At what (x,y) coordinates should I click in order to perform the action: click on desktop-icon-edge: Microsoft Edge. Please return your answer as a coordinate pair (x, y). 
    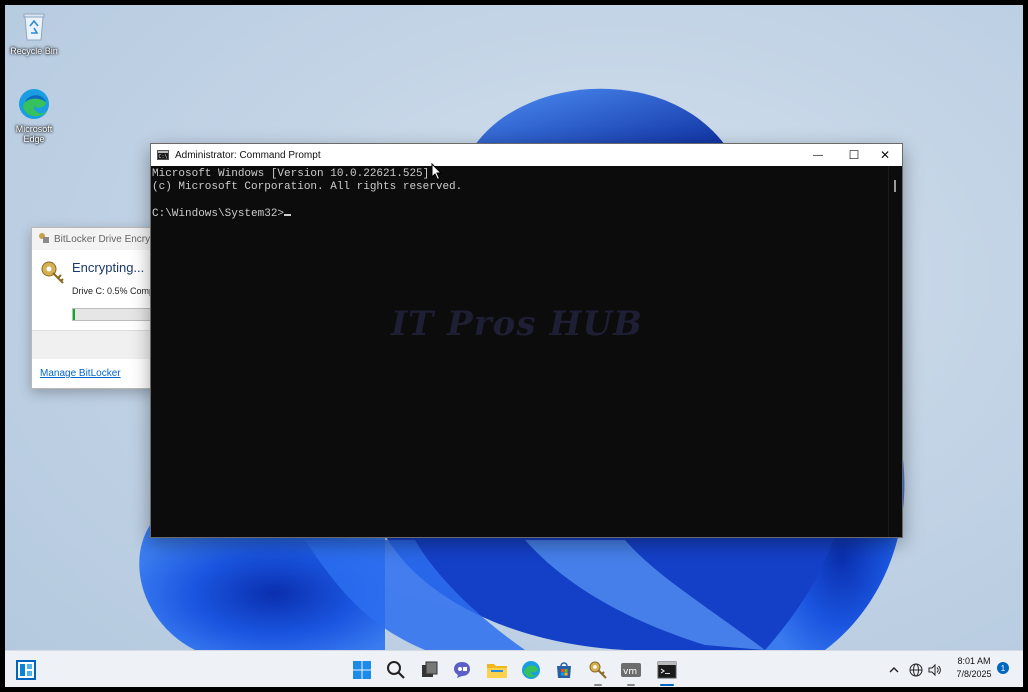
    Looking at the image, I should click on (37, 115).